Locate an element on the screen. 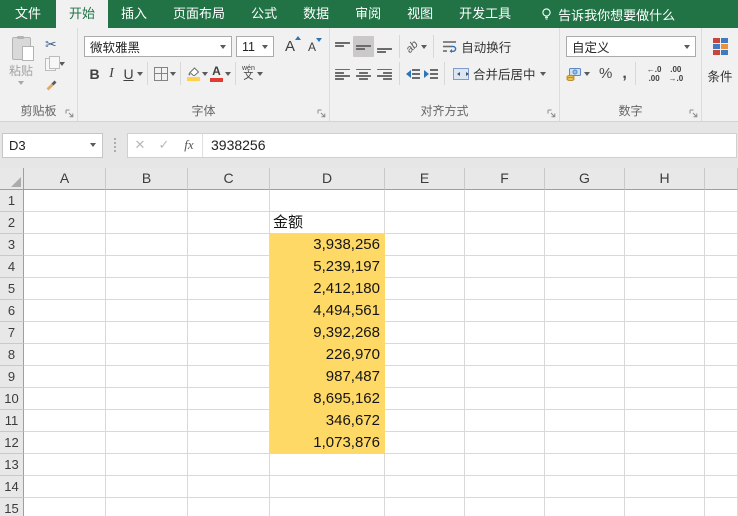 The width and height of the screenshot is (738, 516). tab-page-layout: 页面布局 is located at coordinates (199, 14).